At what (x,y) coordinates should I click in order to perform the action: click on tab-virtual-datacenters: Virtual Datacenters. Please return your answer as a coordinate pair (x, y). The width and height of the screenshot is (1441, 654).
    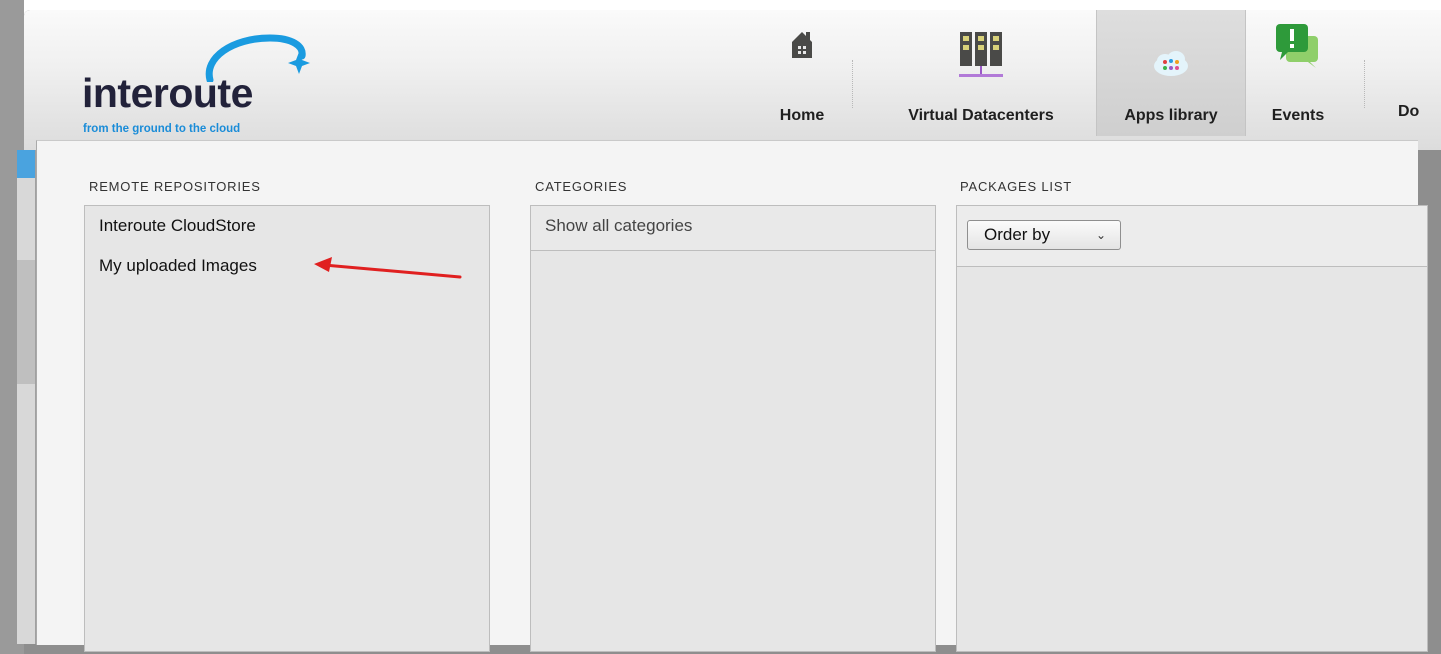
    Looking at the image, I should click on (981, 73).